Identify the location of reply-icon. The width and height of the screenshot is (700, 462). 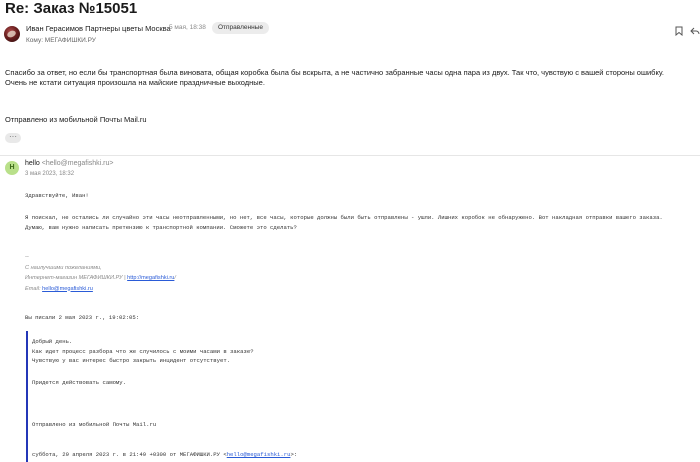
(695, 31).